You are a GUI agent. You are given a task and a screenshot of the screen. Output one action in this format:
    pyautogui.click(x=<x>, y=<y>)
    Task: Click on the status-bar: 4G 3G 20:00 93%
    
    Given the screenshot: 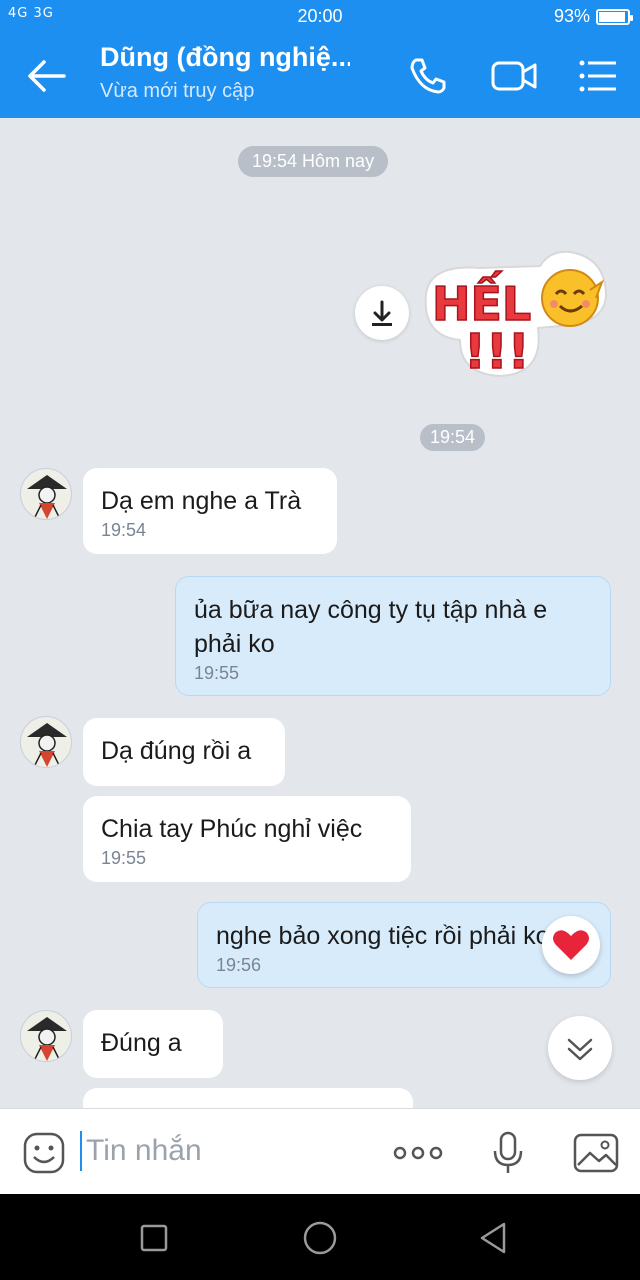 What is the action you would take?
    pyautogui.click(x=320, y=16)
    